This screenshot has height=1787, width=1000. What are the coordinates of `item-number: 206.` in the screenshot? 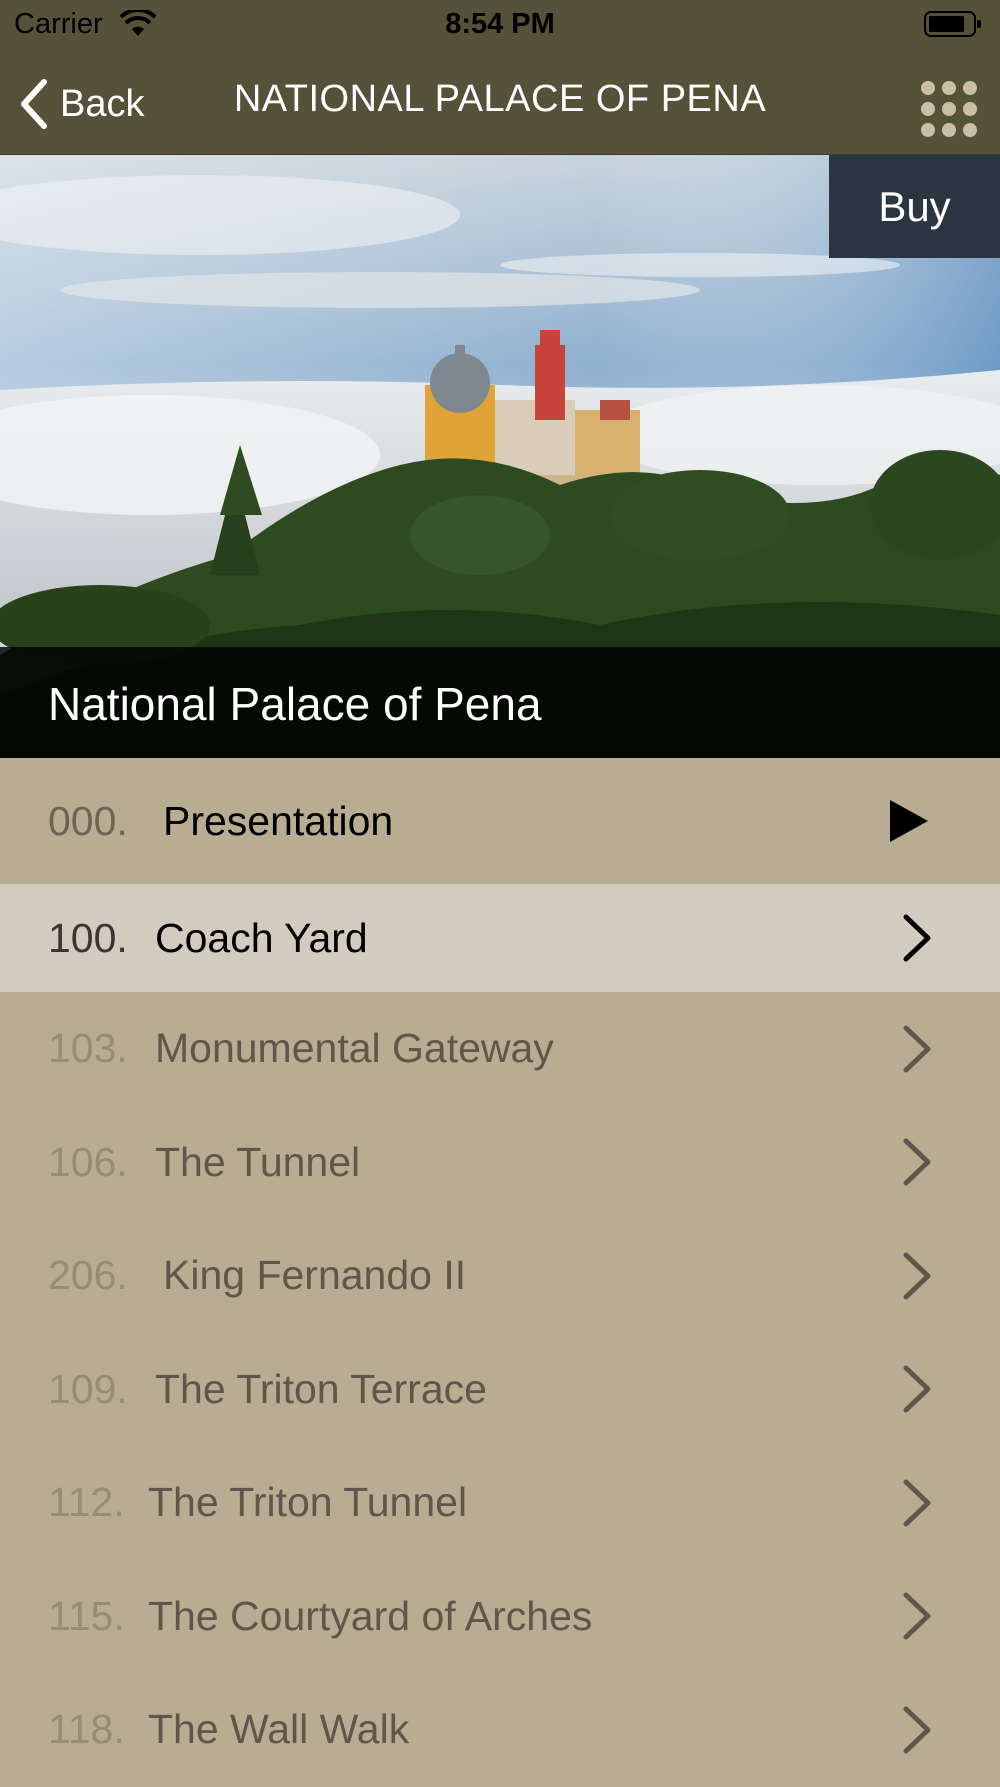 It's located at (88, 1275).